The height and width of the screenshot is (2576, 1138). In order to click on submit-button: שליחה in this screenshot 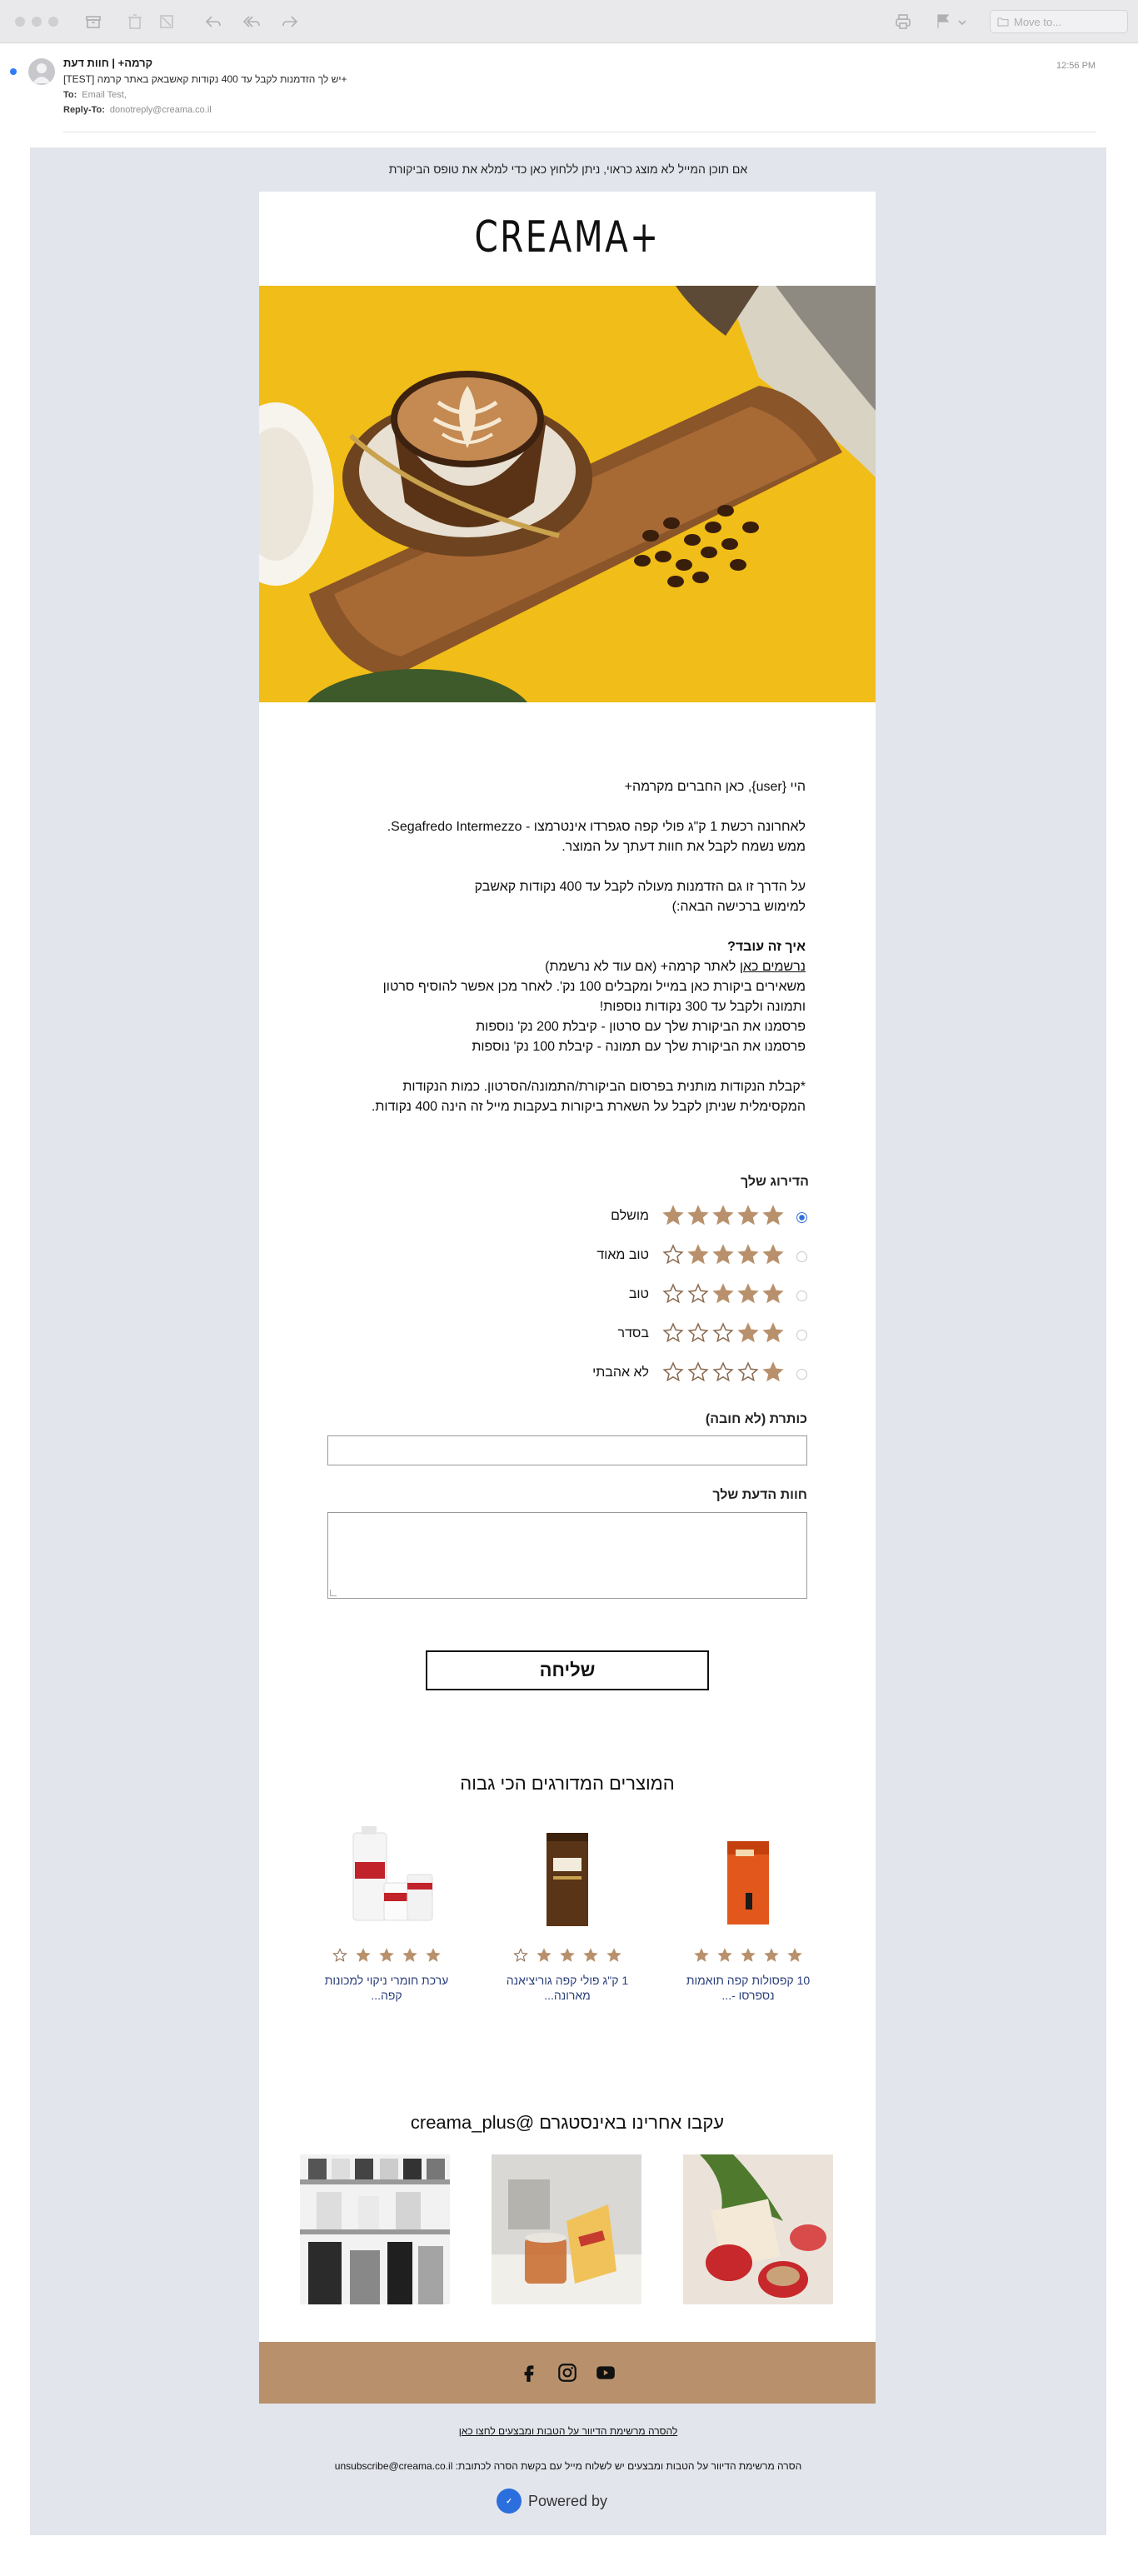, I will do `click(568, 1670)`.